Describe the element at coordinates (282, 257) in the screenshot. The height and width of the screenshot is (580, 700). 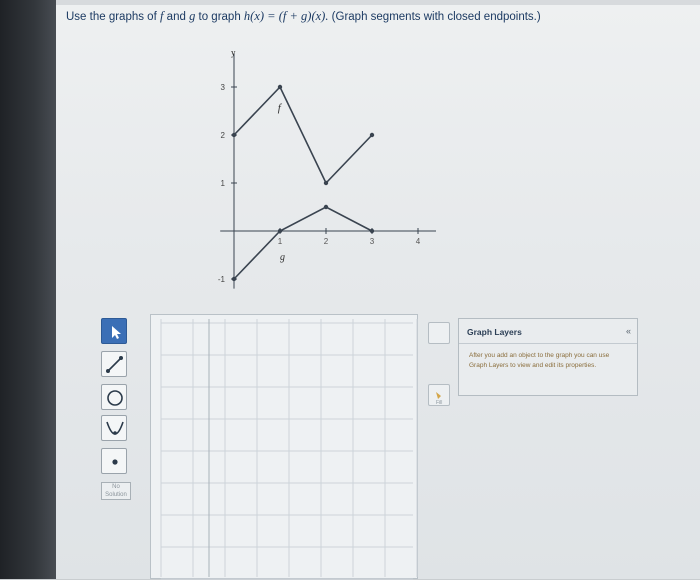
I see `g-label: g` at that location.